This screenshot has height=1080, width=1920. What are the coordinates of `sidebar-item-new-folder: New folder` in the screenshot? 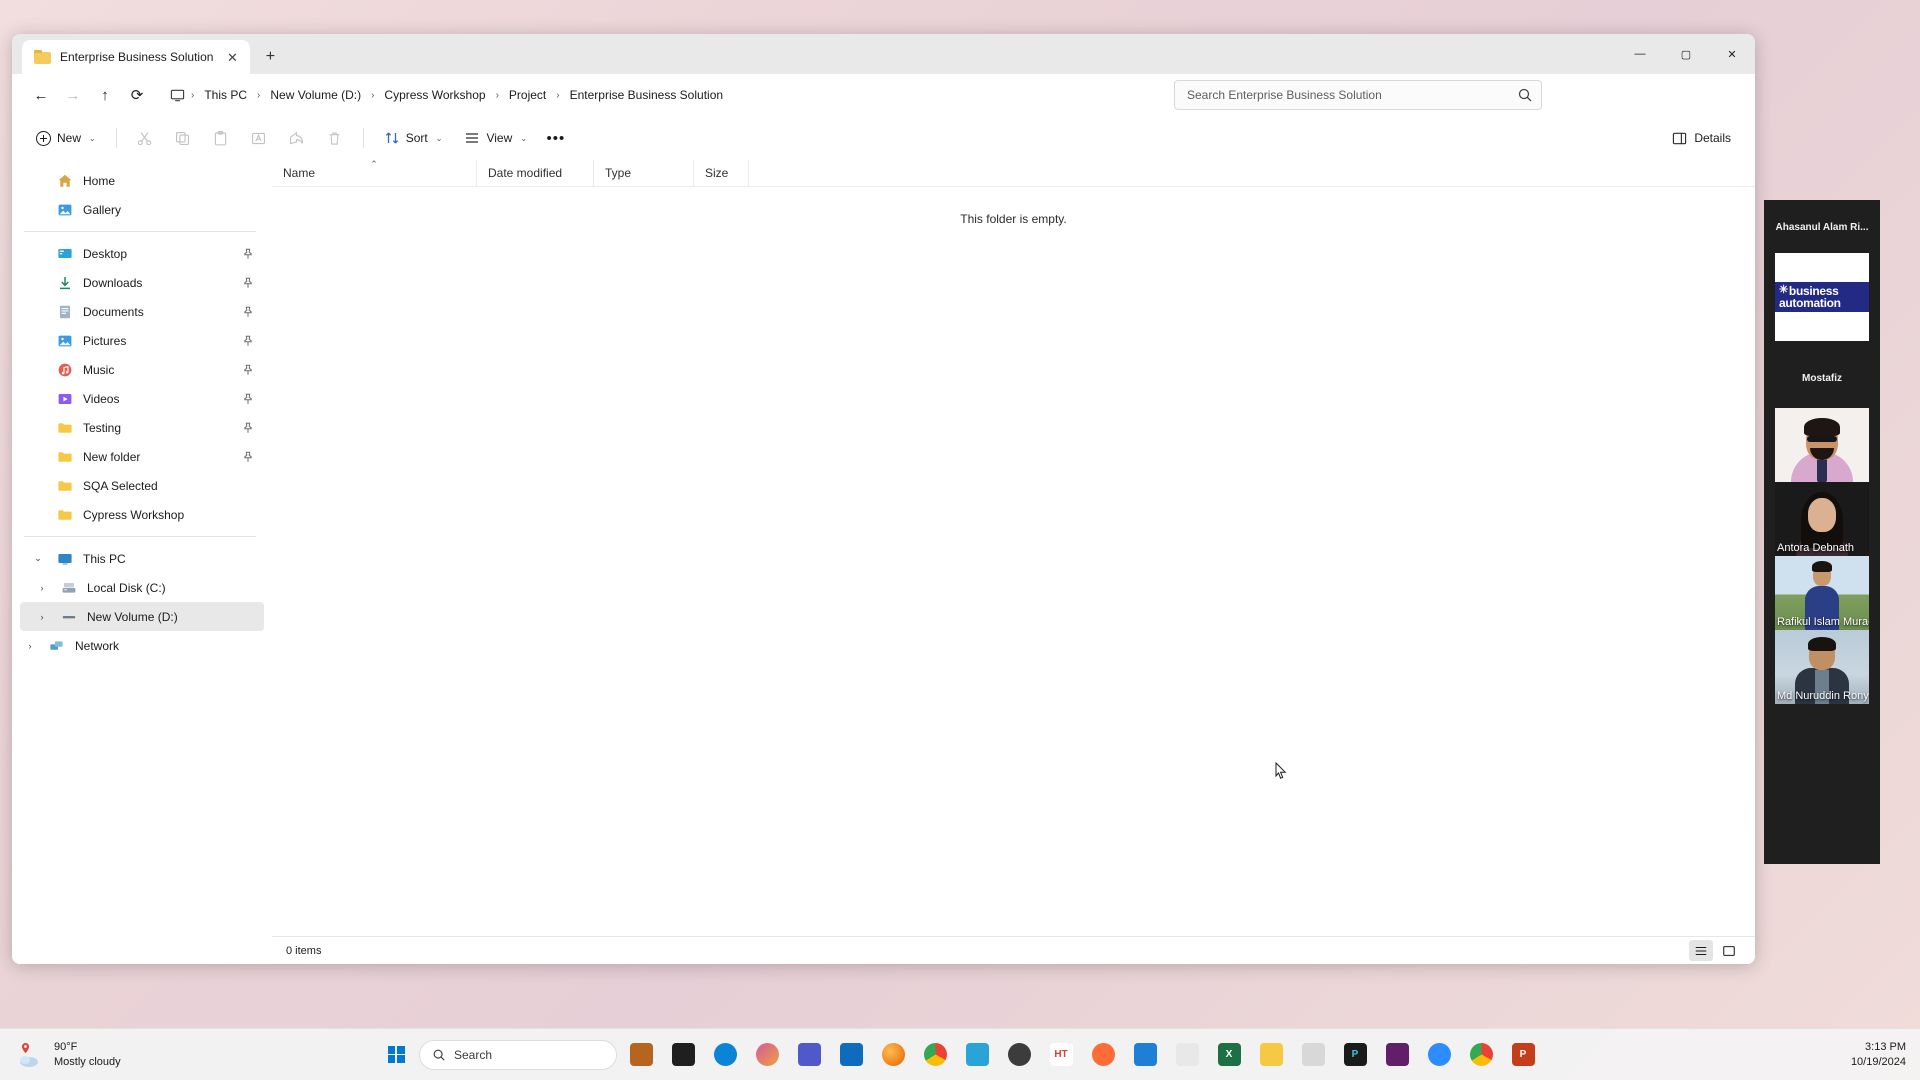 It's located at (142, 456).